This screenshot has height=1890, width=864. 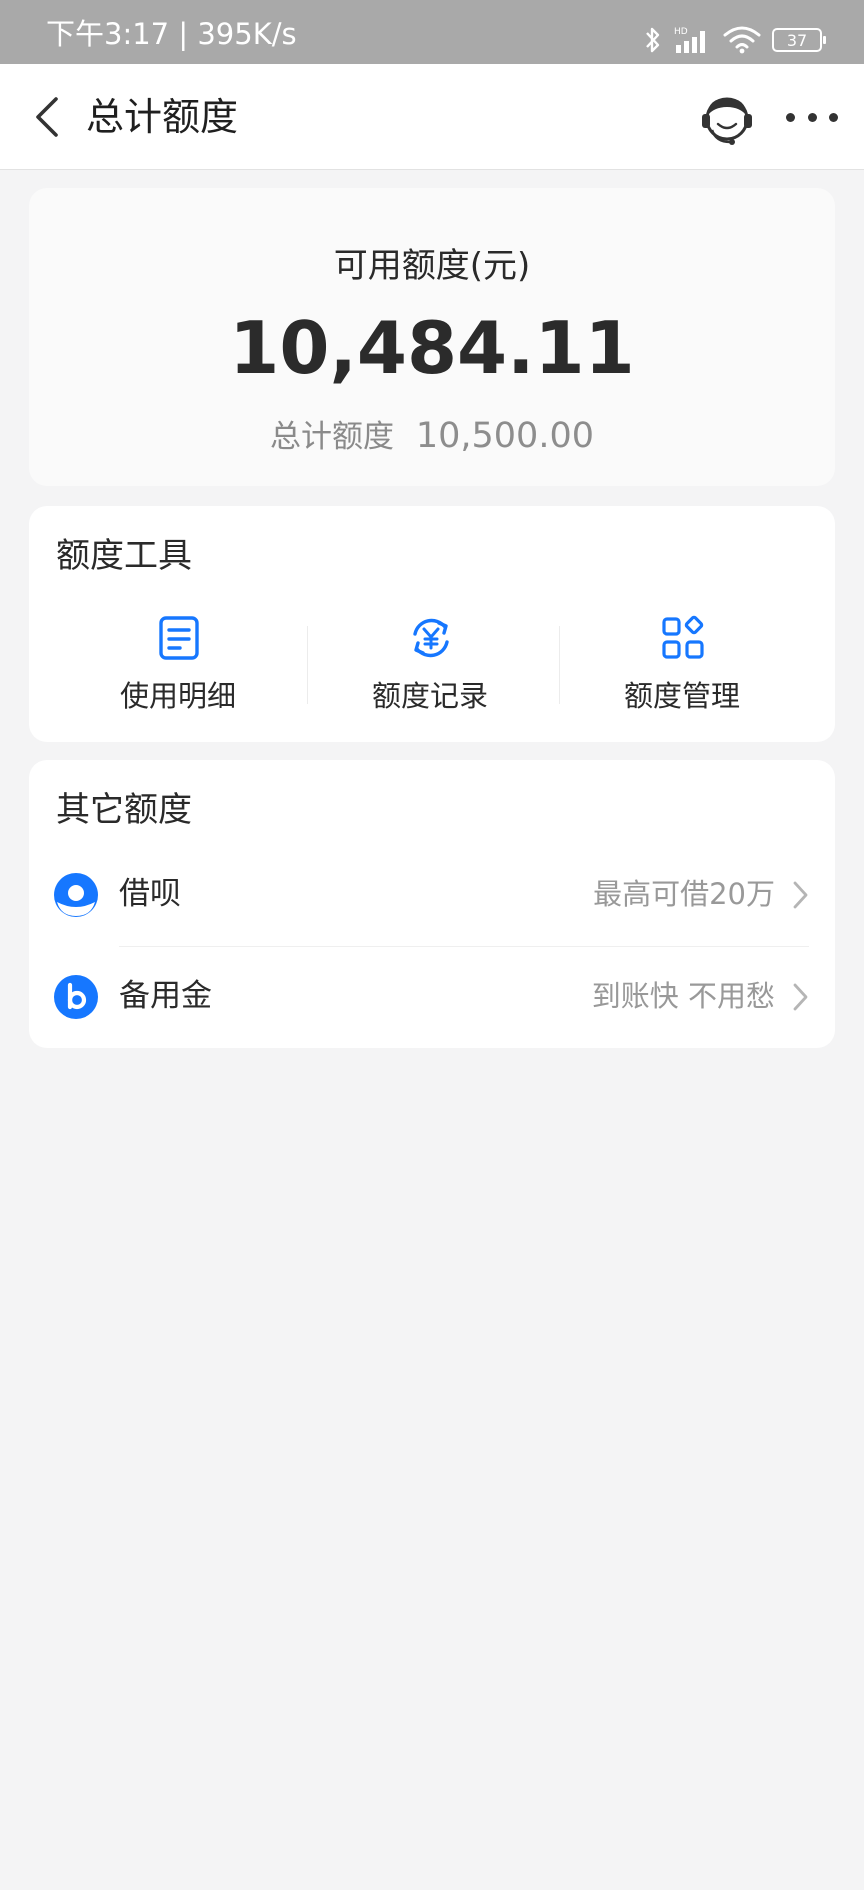 What do you see at coordinates (430, 669) in the screenshot?
I see `tool-quota-records: 额度记录` at bounding box center [430, 669].